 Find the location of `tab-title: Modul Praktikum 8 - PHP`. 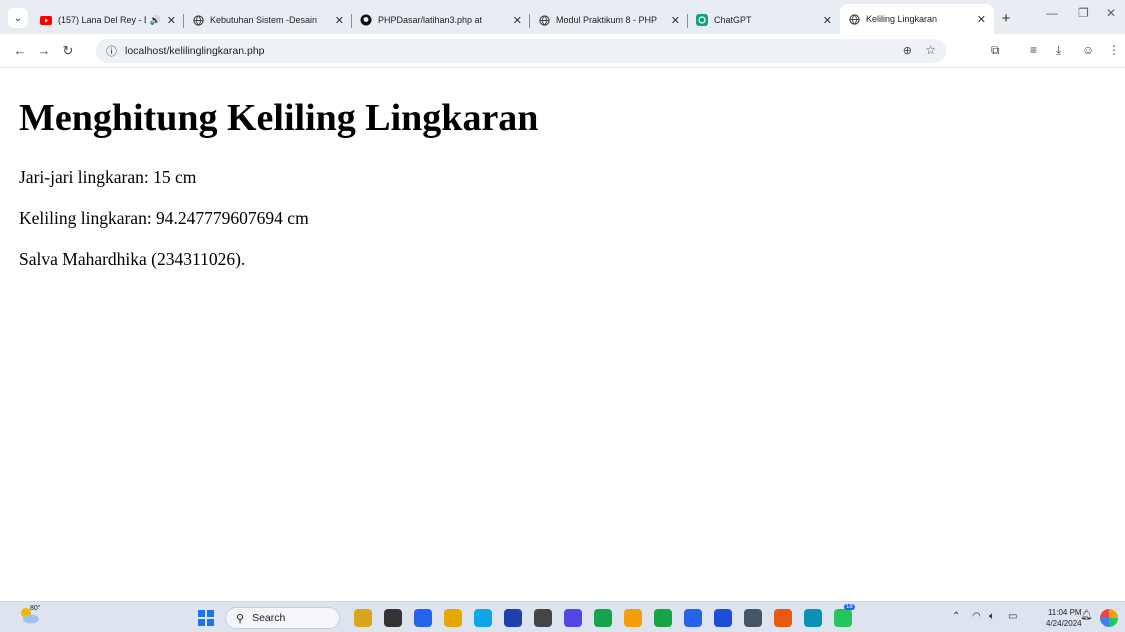

tab-title: Modul Praktikum 8 - PHP is located at coordinates (607, 20).